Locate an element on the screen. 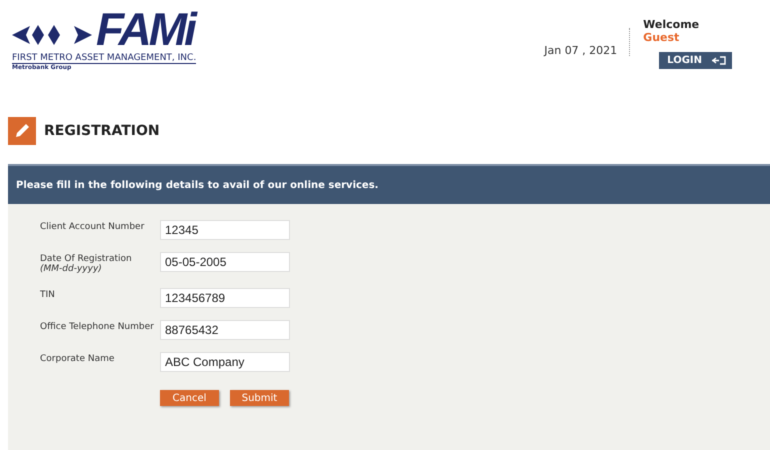  field-label: Office Telephone Number is located at coordinates (97, 327).